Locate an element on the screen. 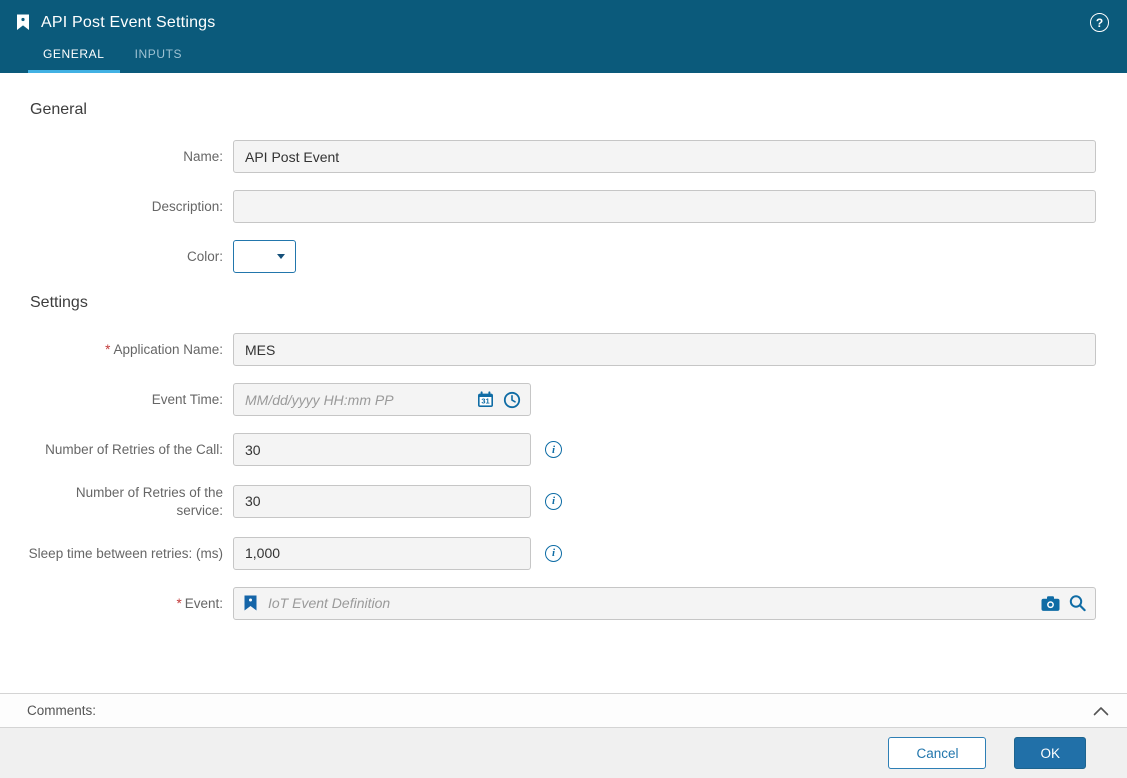 This screenshot has width=1127, height=778. retries-service-input is located at coordinates (382, 501).